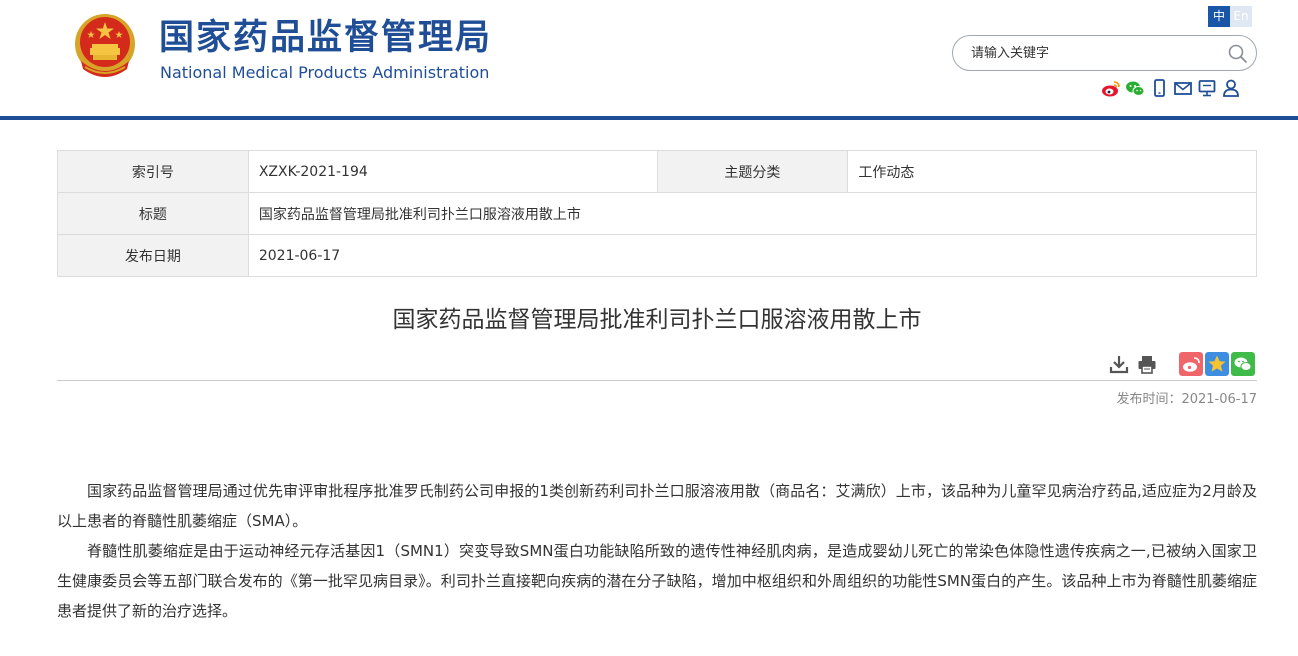 Image resolution: width=1298 pixels, height=656 pixels. Describe the element at coordinates (752, 213) in the screenshot. I see `title-value: 国家药品监督管理局批准利司扑兰口服溶液用散上市` at that location.